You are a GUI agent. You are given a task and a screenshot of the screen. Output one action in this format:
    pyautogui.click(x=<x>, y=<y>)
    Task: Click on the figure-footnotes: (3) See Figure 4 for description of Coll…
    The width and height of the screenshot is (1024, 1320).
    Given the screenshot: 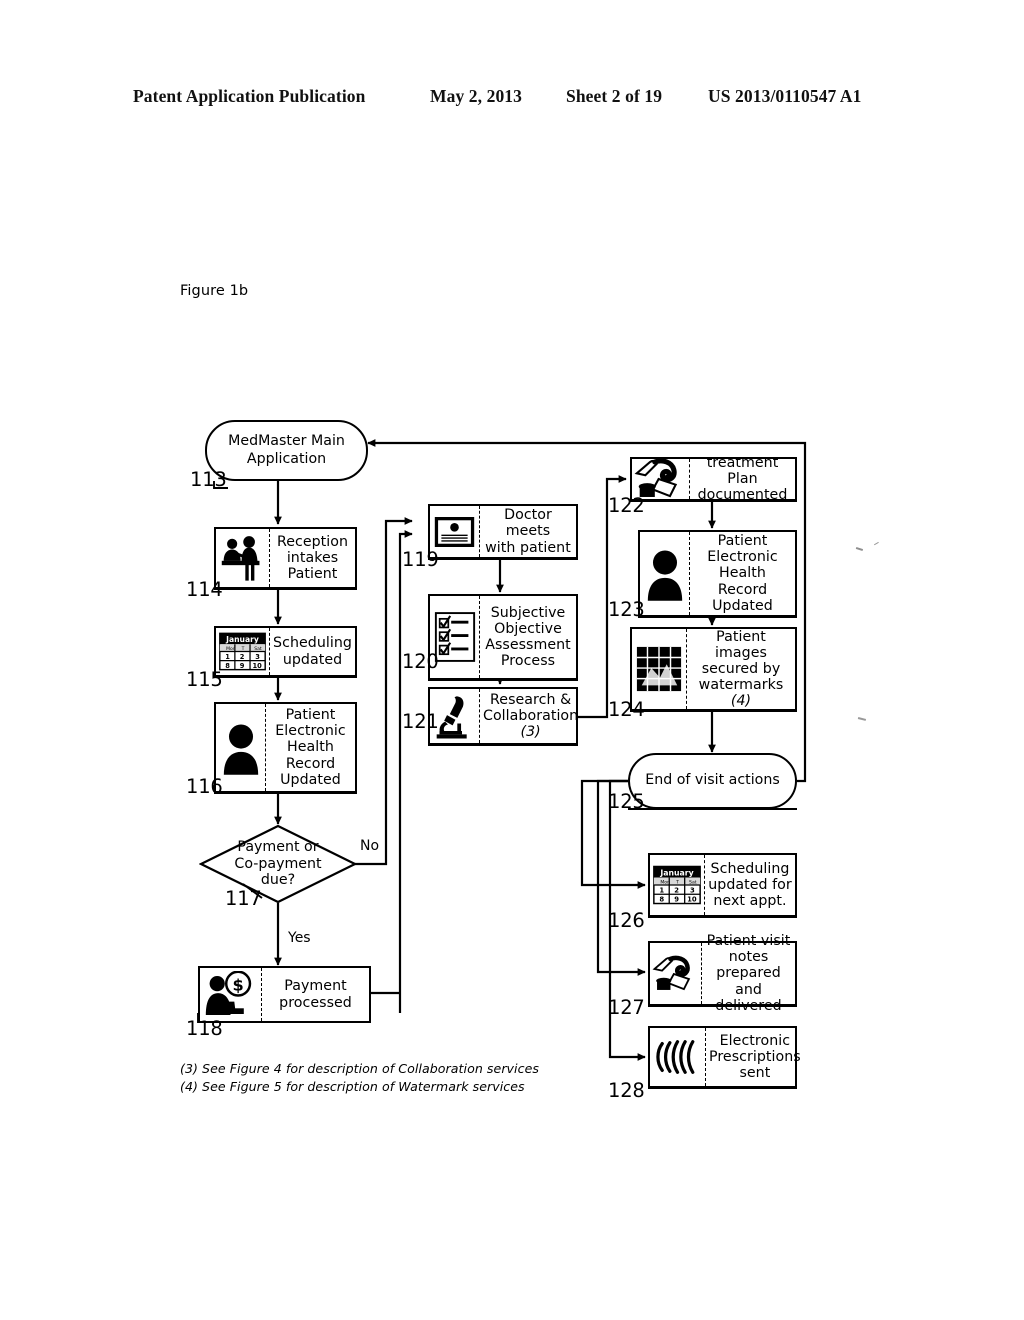 What is the action you would take?
    pyautogui.click(x=359, y=1078)
    